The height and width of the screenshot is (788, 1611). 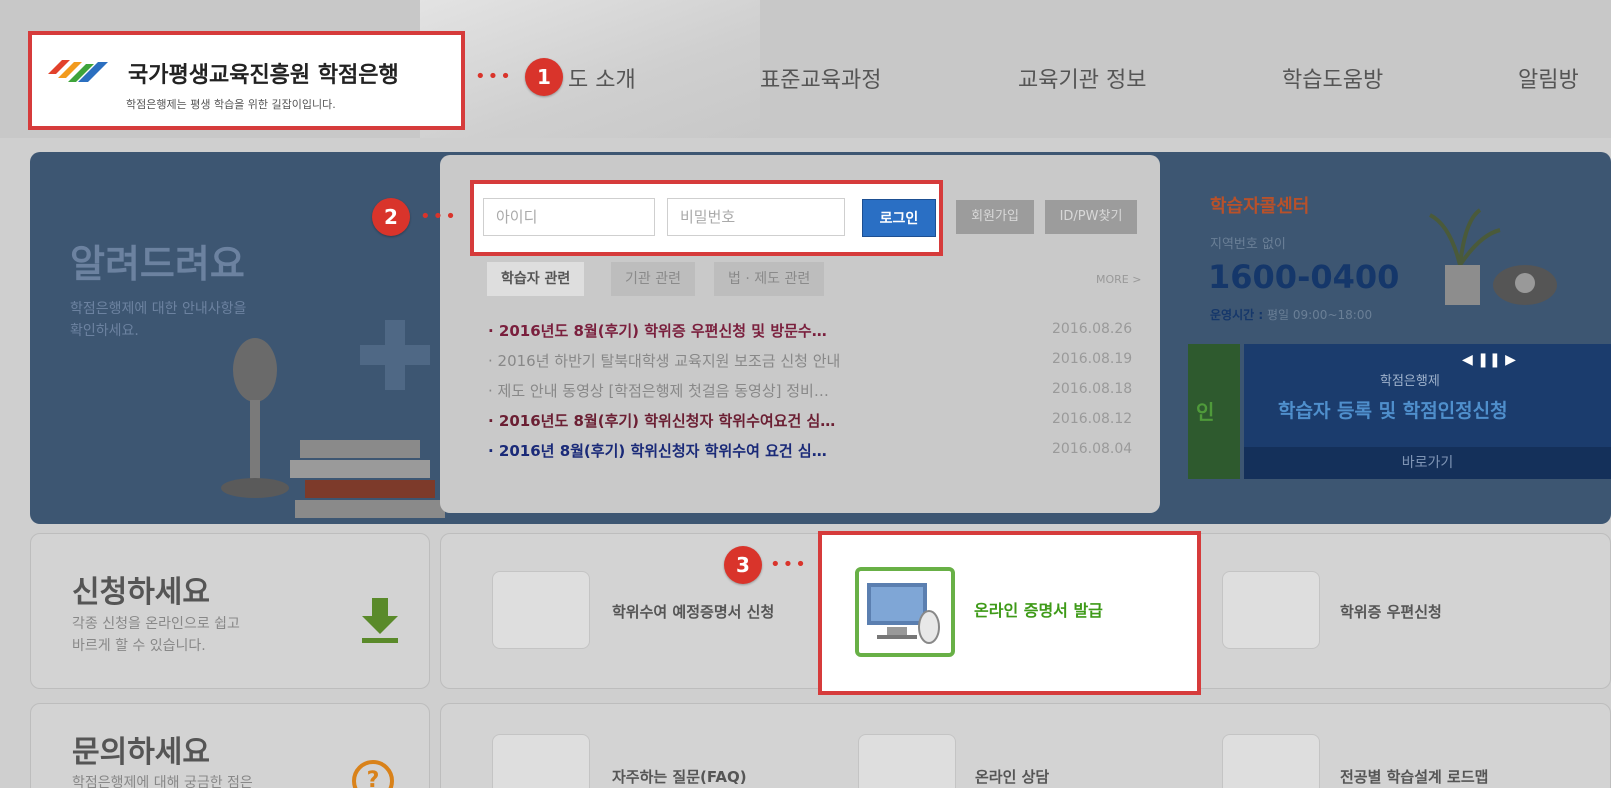 I want to click on news-date: 2016.08.12, so click(x=1092, y=419).